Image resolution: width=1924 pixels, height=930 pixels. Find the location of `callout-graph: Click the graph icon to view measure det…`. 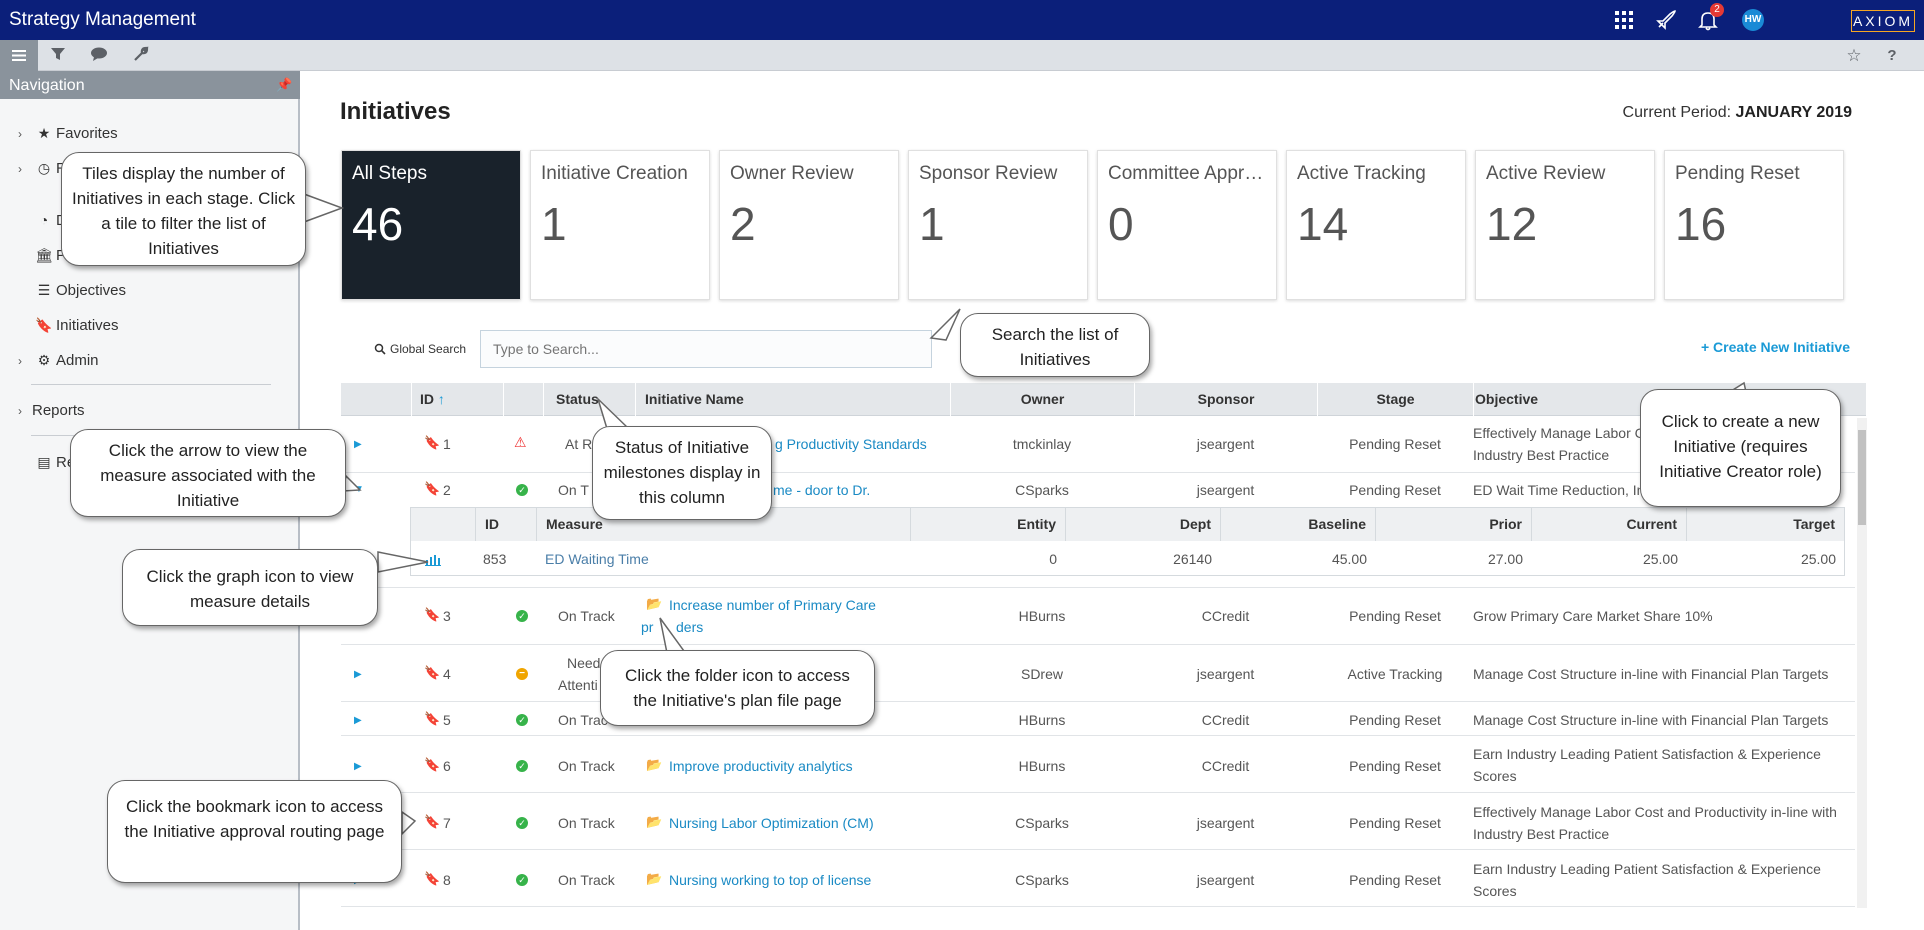

callout-graph: Click the graph icon to view measure det… is located at coordinates (250, 587).